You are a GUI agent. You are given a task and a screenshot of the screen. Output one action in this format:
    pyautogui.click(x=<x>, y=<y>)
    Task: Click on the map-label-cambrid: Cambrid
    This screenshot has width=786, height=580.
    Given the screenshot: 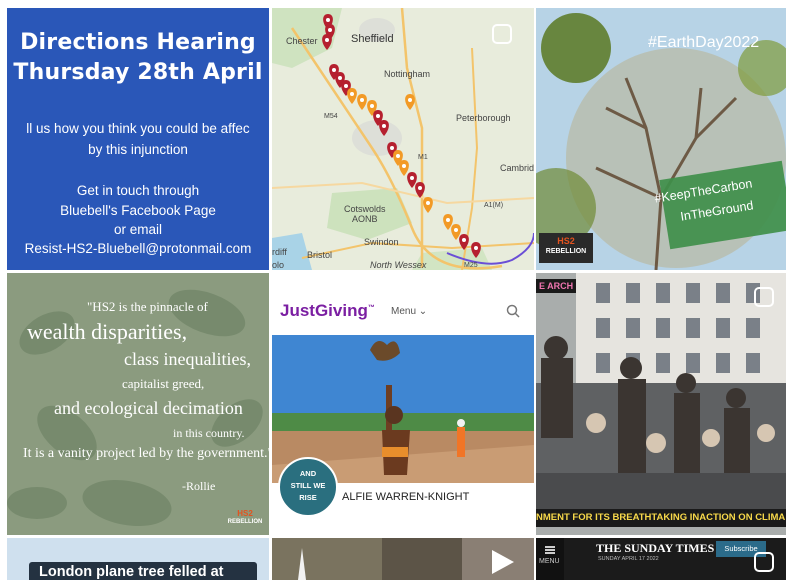 What is the action you would take?
    pyautogui.click(x=517, y=168)
    